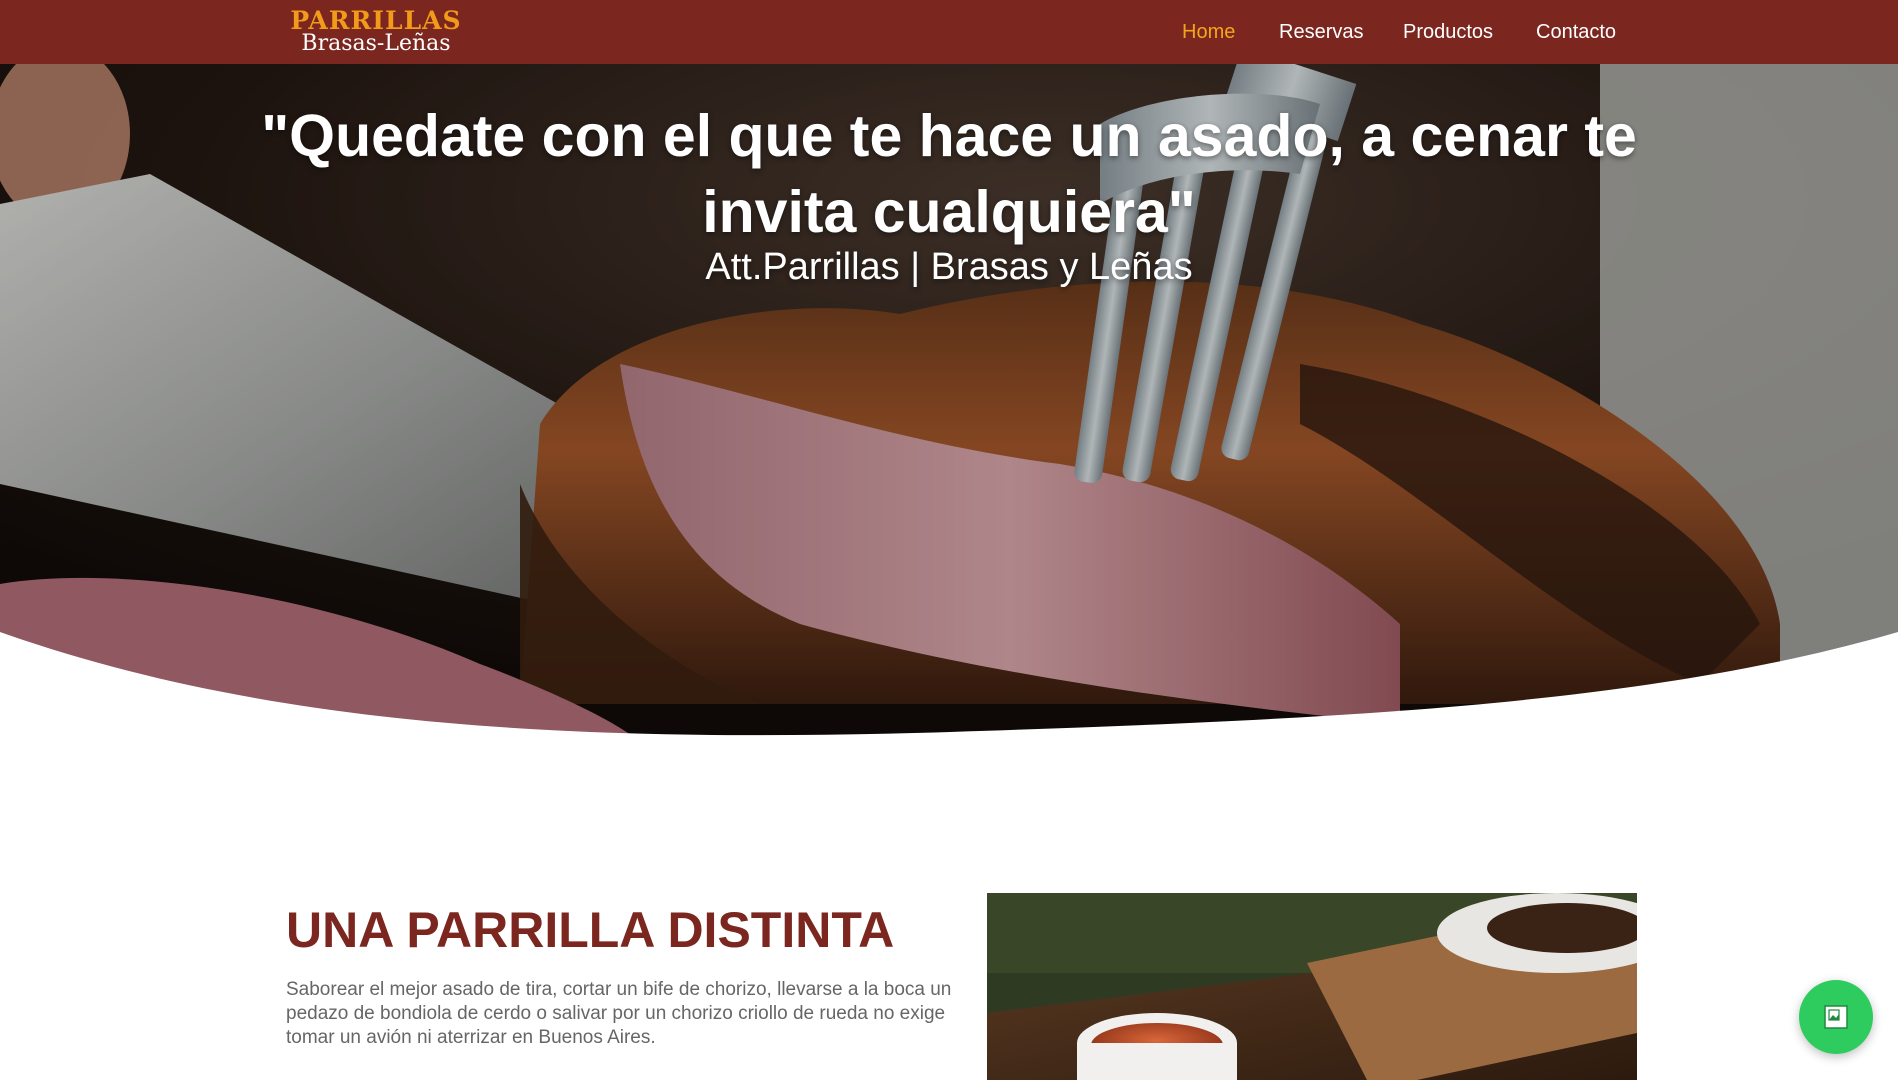 The width and height of the screenshot is (1898, 1080). I want to click on nav-productos-link: Productos, so click(1448, 32).